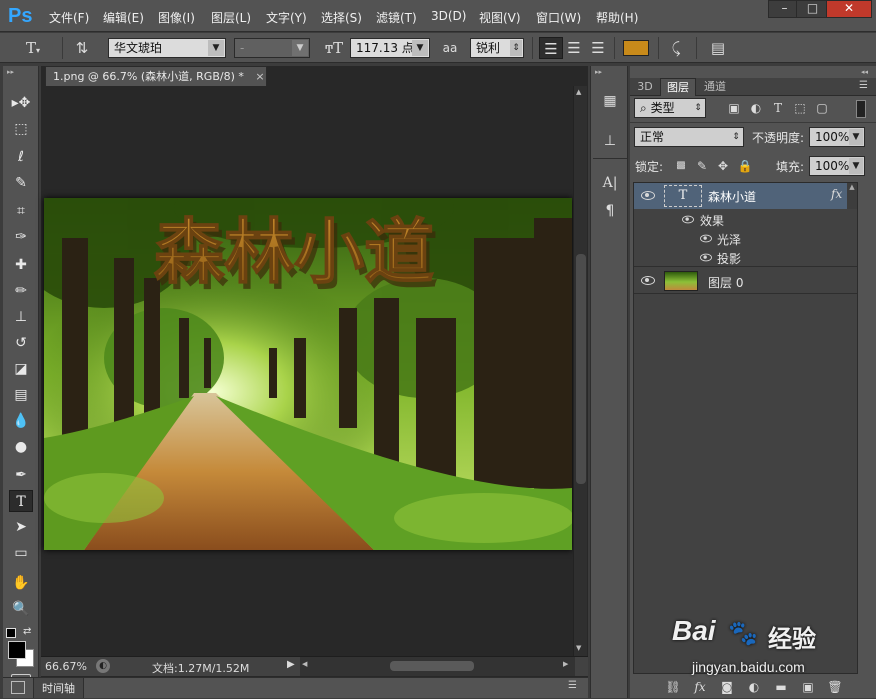 This screenshot has width=876, height=699. I want to click on align-left-icon: ☰, so click(551, 48).